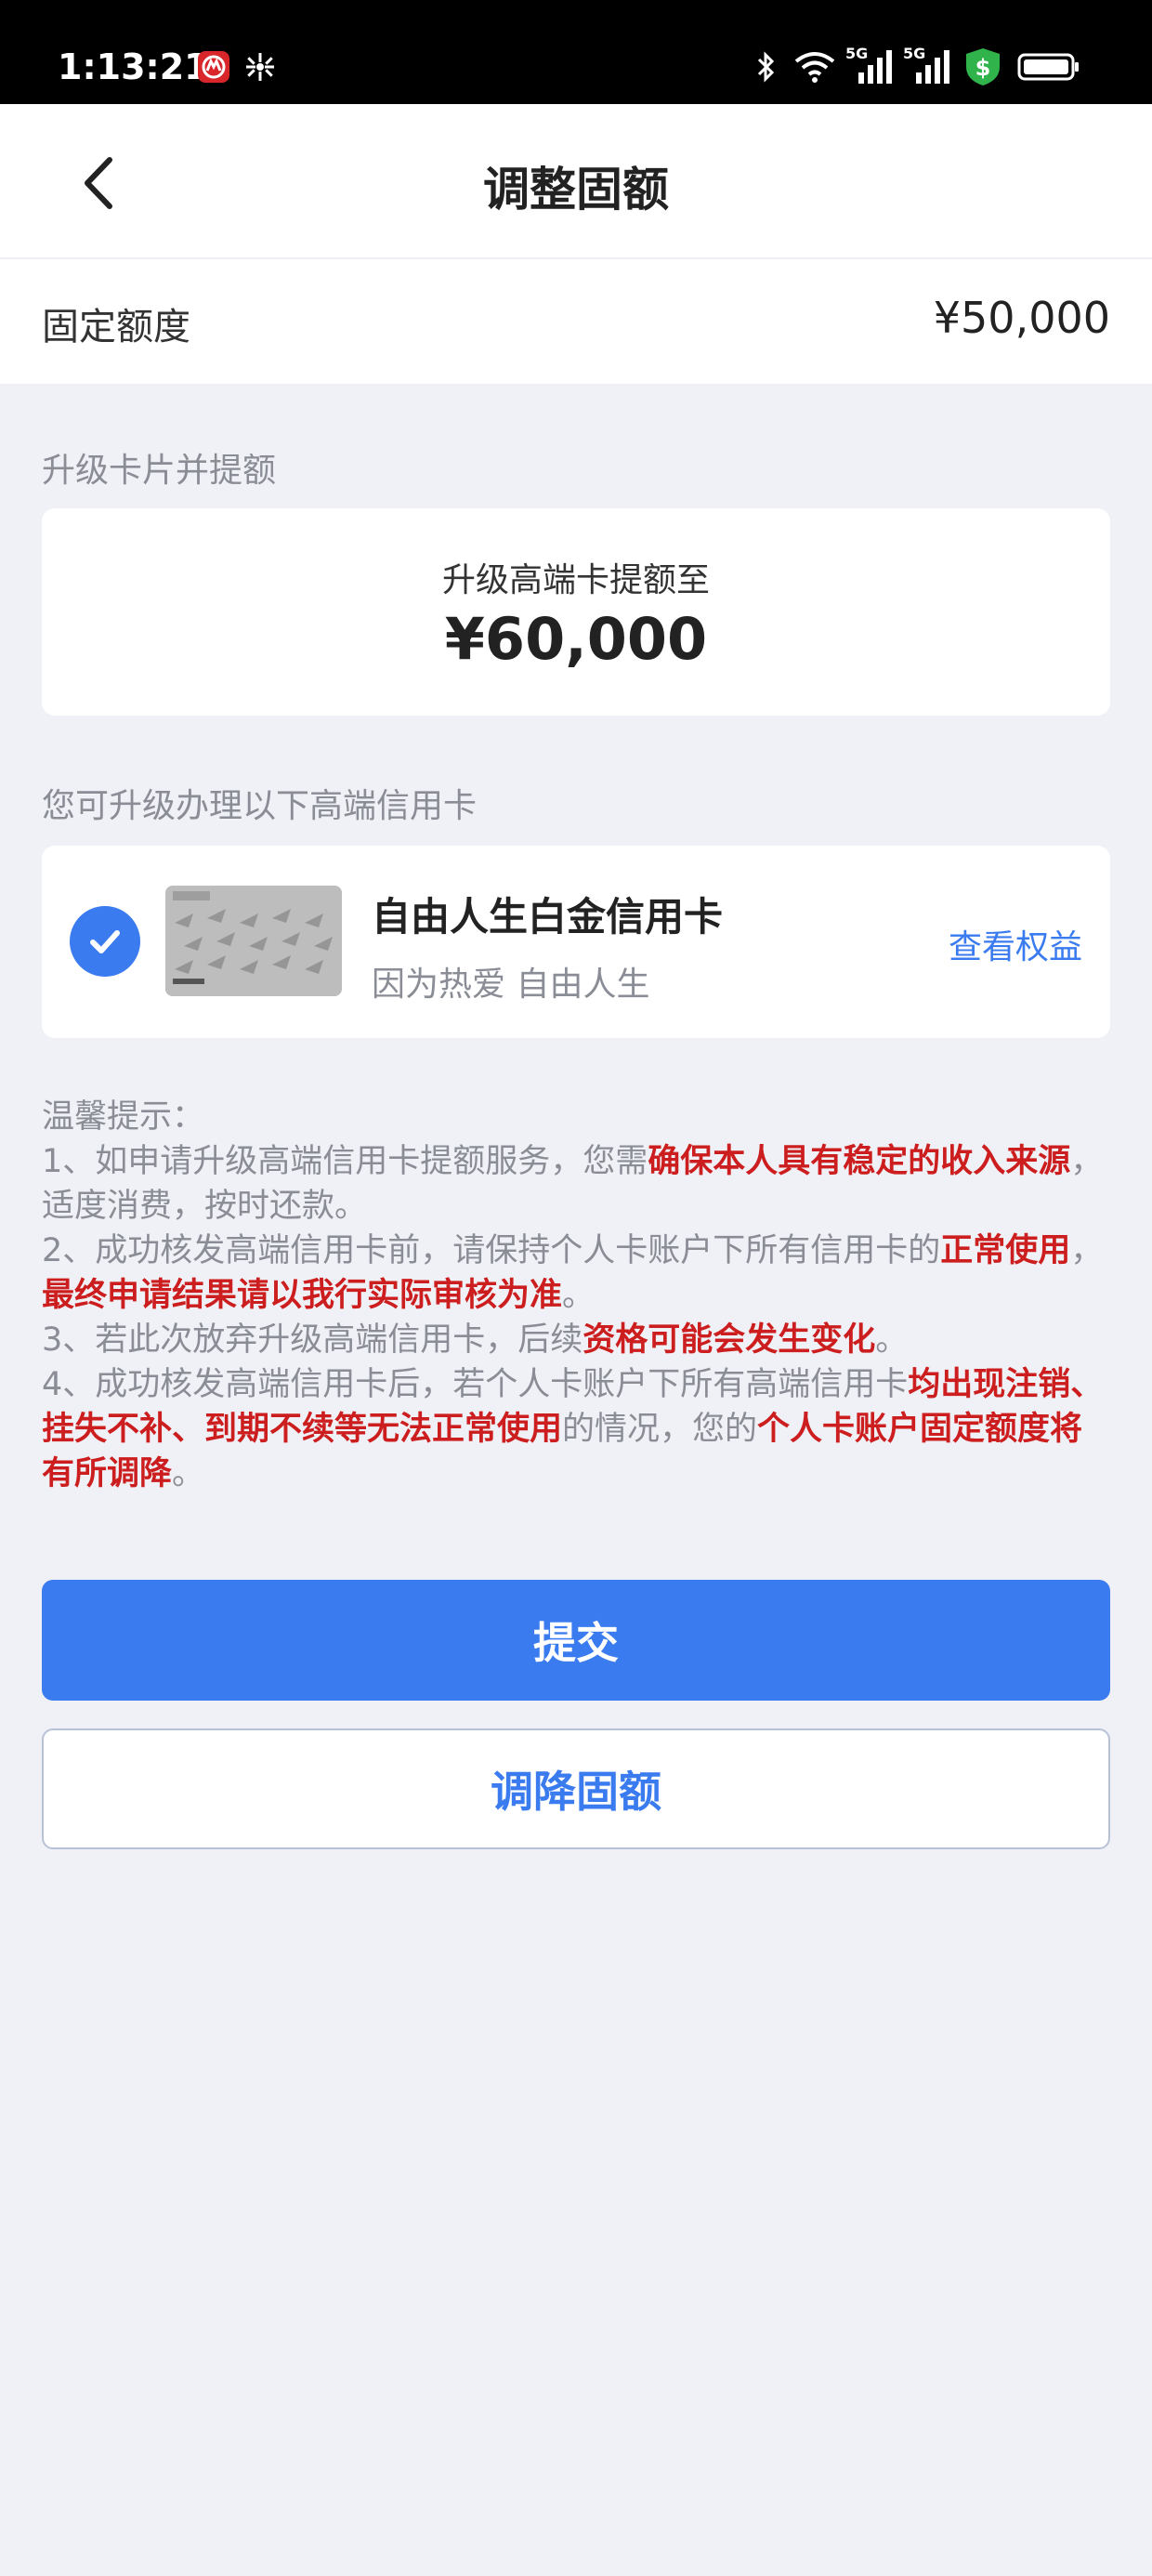 This screenshot has height=2576, width=1152. Describe the element at coordinates (260, 66) in the screenshot. I see `pinwheel-icon` at that location.